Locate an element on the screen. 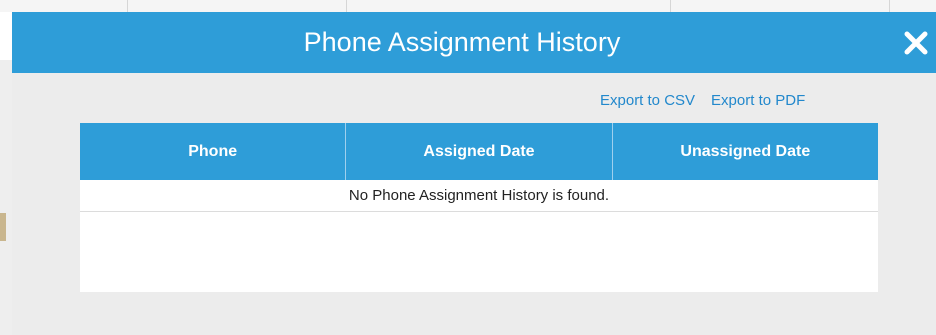 This screenshot has width=936, height=335. export-csv-link: Export to CSV is located at coordinates (647, 102).